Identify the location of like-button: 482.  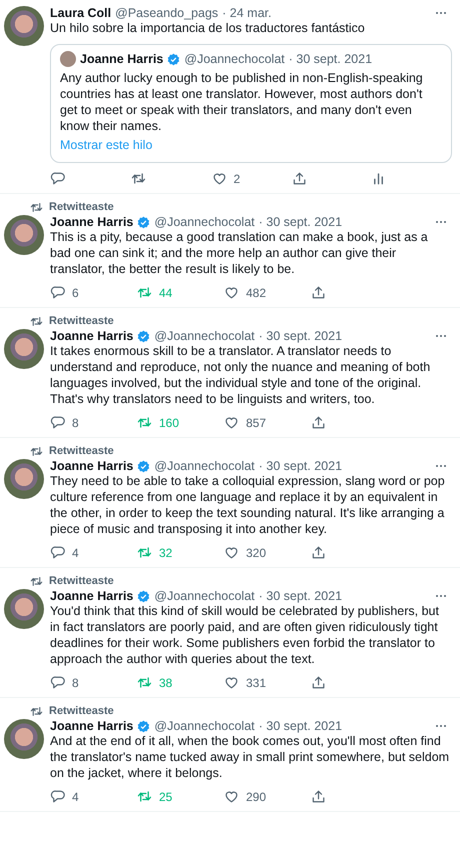
(267, 292).